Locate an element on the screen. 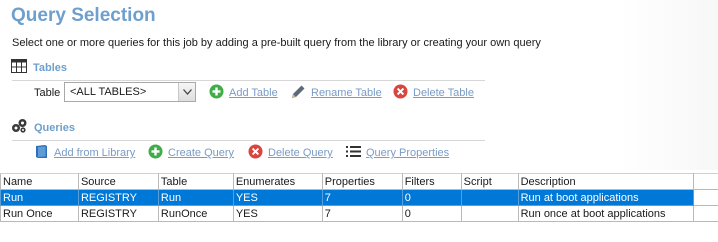 This screenshot has height=242, width=718. table-grid-icon is located at coordinates (19, 68).